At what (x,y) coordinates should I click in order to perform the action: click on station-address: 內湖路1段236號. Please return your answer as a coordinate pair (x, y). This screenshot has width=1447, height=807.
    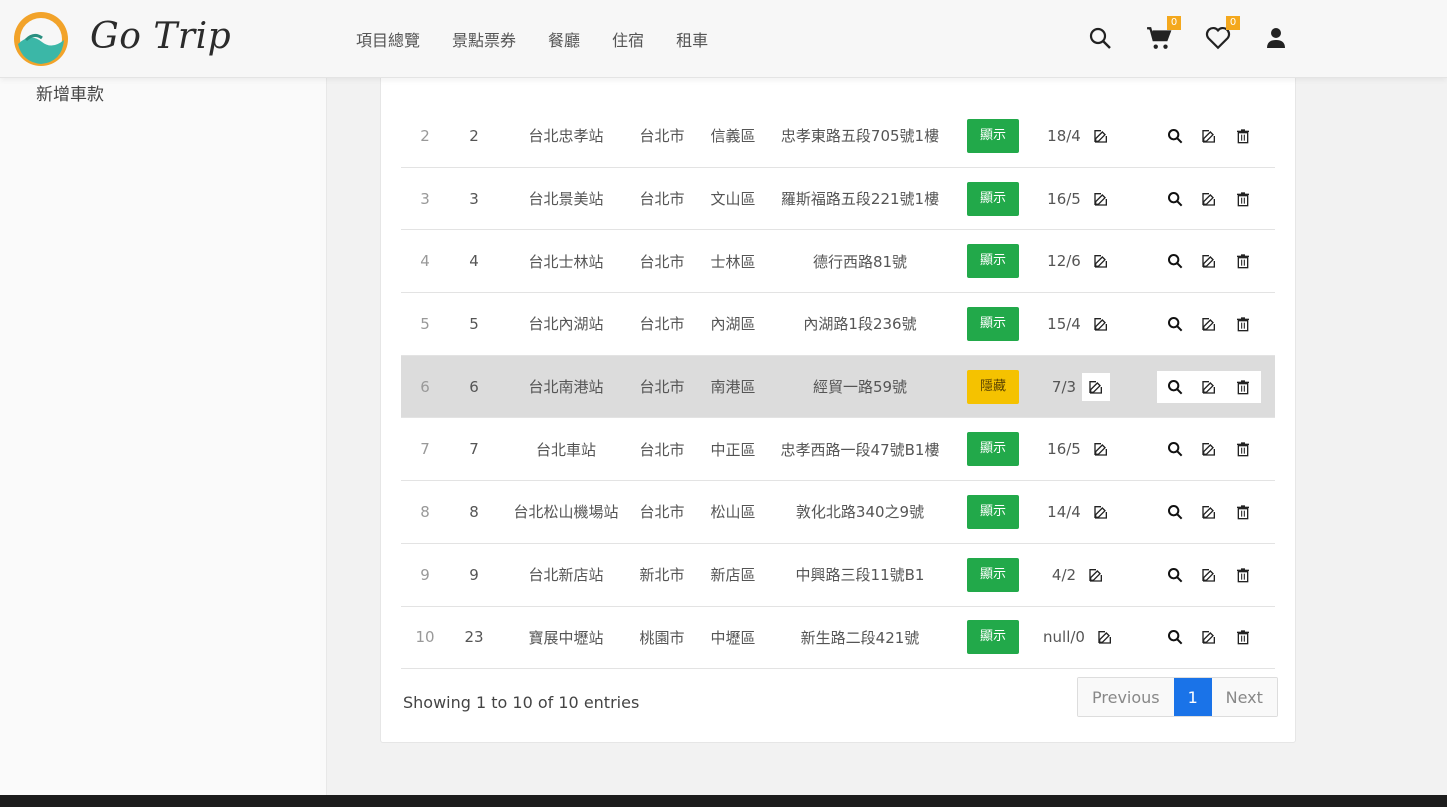
    Looking at the image, I should click on (860, 324).